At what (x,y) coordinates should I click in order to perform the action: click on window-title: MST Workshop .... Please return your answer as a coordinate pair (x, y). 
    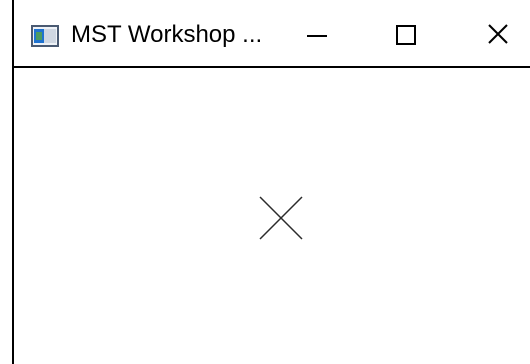
    Looking at the image, I should click on (167, 34).